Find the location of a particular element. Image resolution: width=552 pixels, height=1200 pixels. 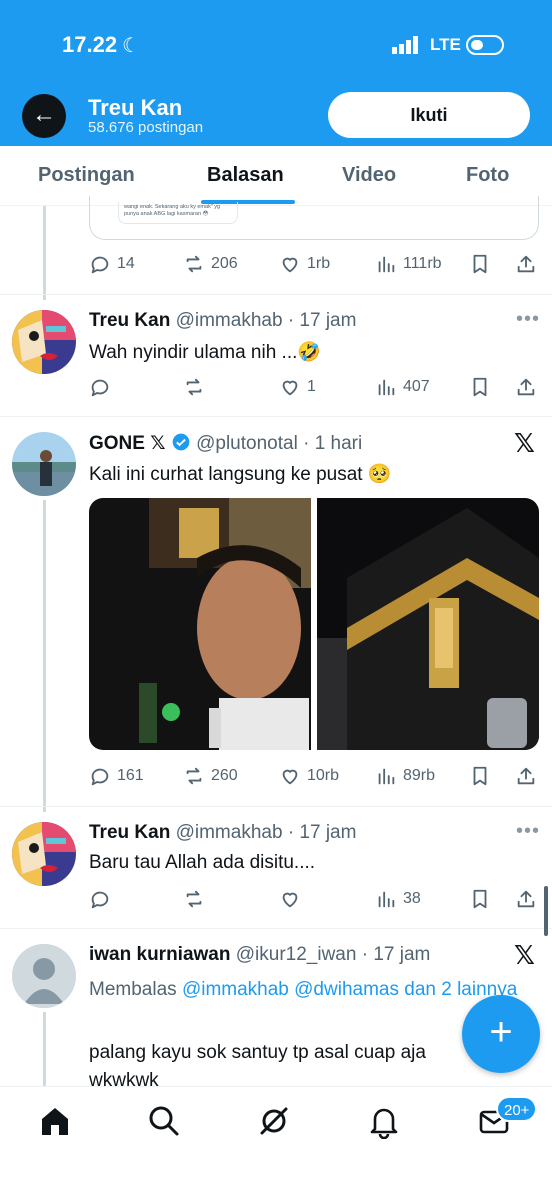

post-actions: 161 260 10rb 89rb is located at coordinates (316, 776).